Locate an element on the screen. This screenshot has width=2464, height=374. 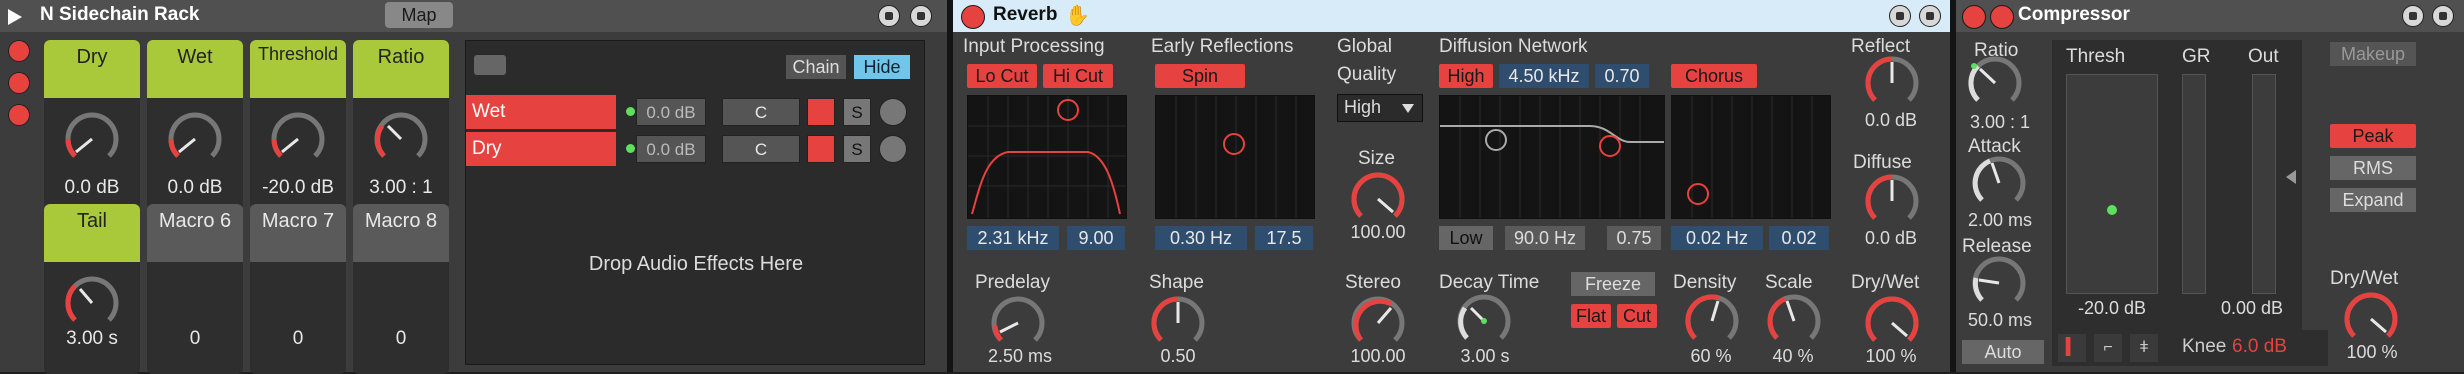
macro-tail: Tail 3.00 s is located at coordinates (92, 289).